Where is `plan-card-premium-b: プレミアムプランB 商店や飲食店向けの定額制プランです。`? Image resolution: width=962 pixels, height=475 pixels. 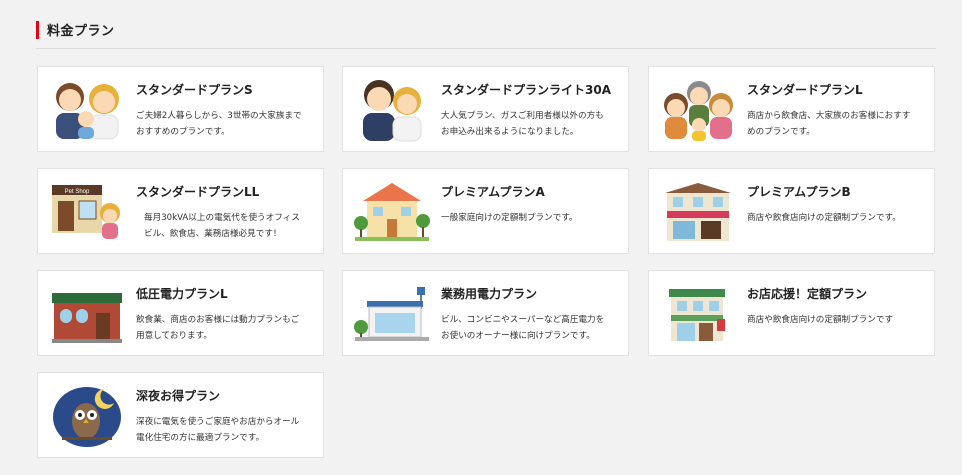 plan-card-premium-b: プレミアムプランB 商店や飲食店向けの定額制プランです。 is located at coordinates (791, 211).